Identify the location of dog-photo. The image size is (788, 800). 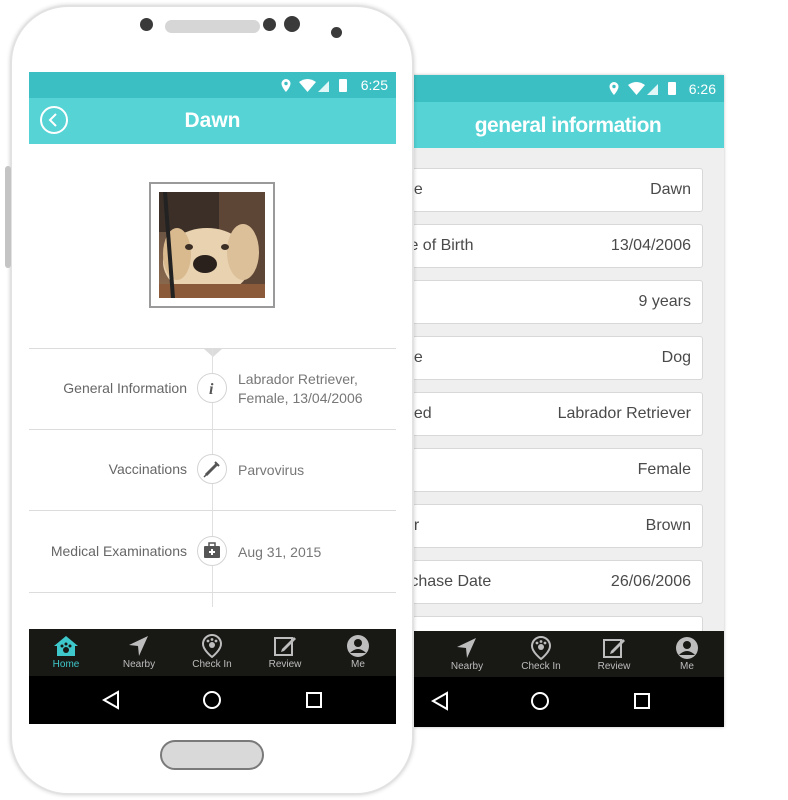
(212, 245).